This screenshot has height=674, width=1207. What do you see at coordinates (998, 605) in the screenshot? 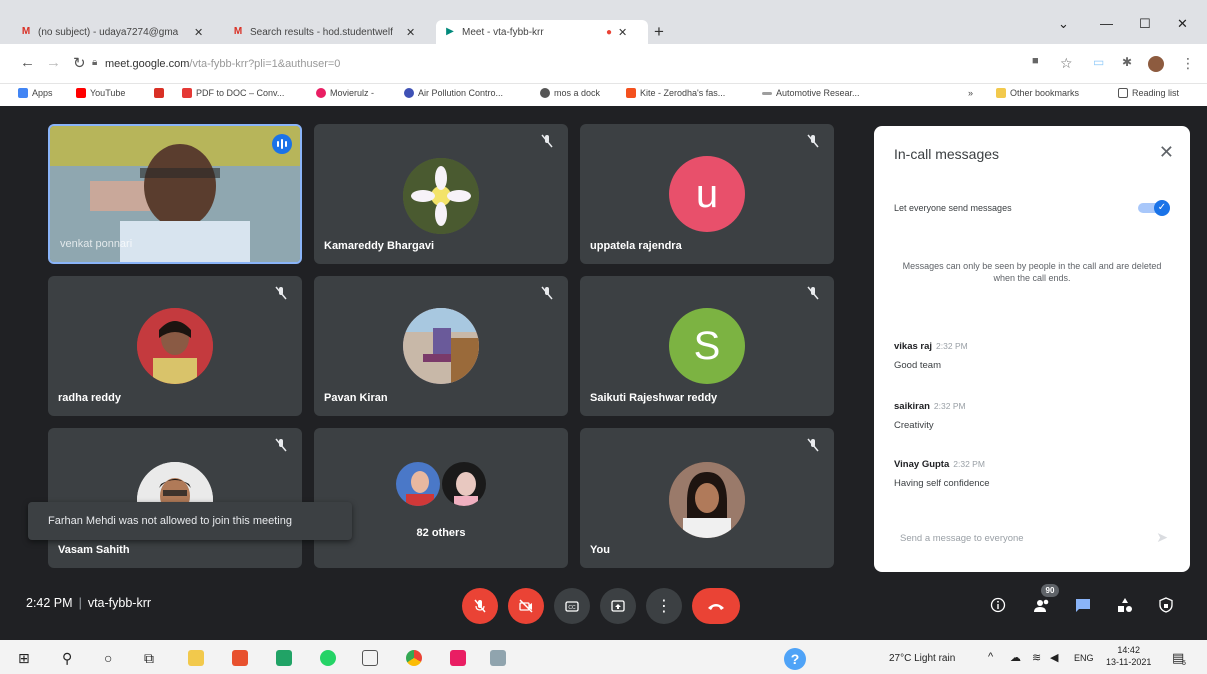
I see `meeting-details-icon` at bounding box center [998, 605].